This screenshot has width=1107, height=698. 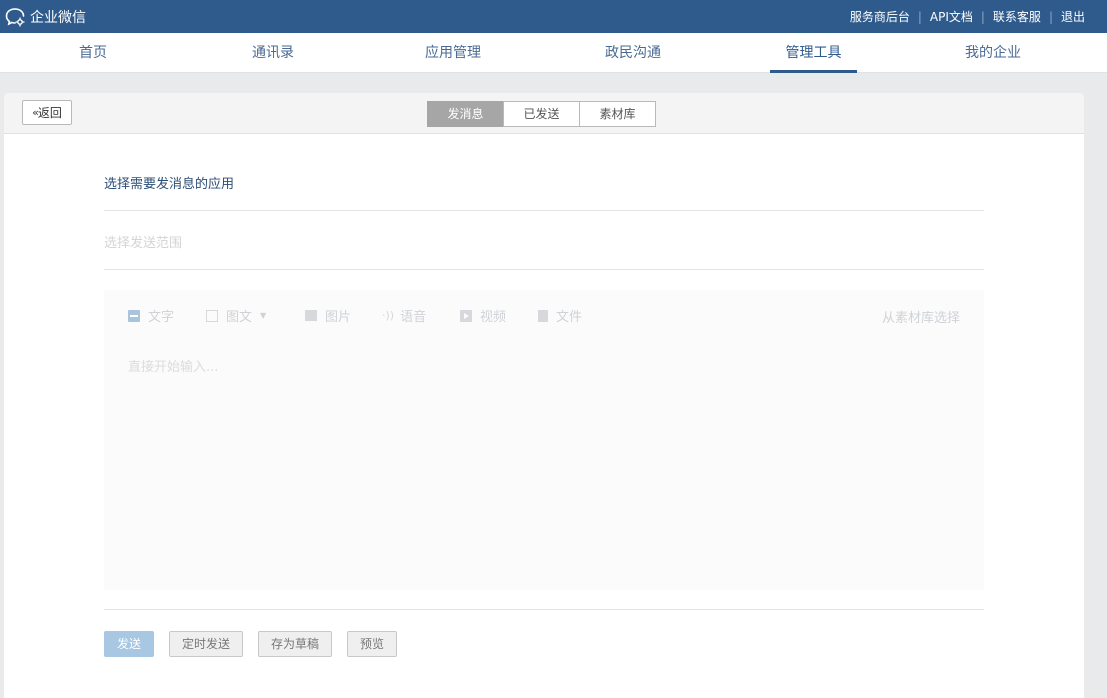 I want to click on file-icon, so click(x=543, y=315).